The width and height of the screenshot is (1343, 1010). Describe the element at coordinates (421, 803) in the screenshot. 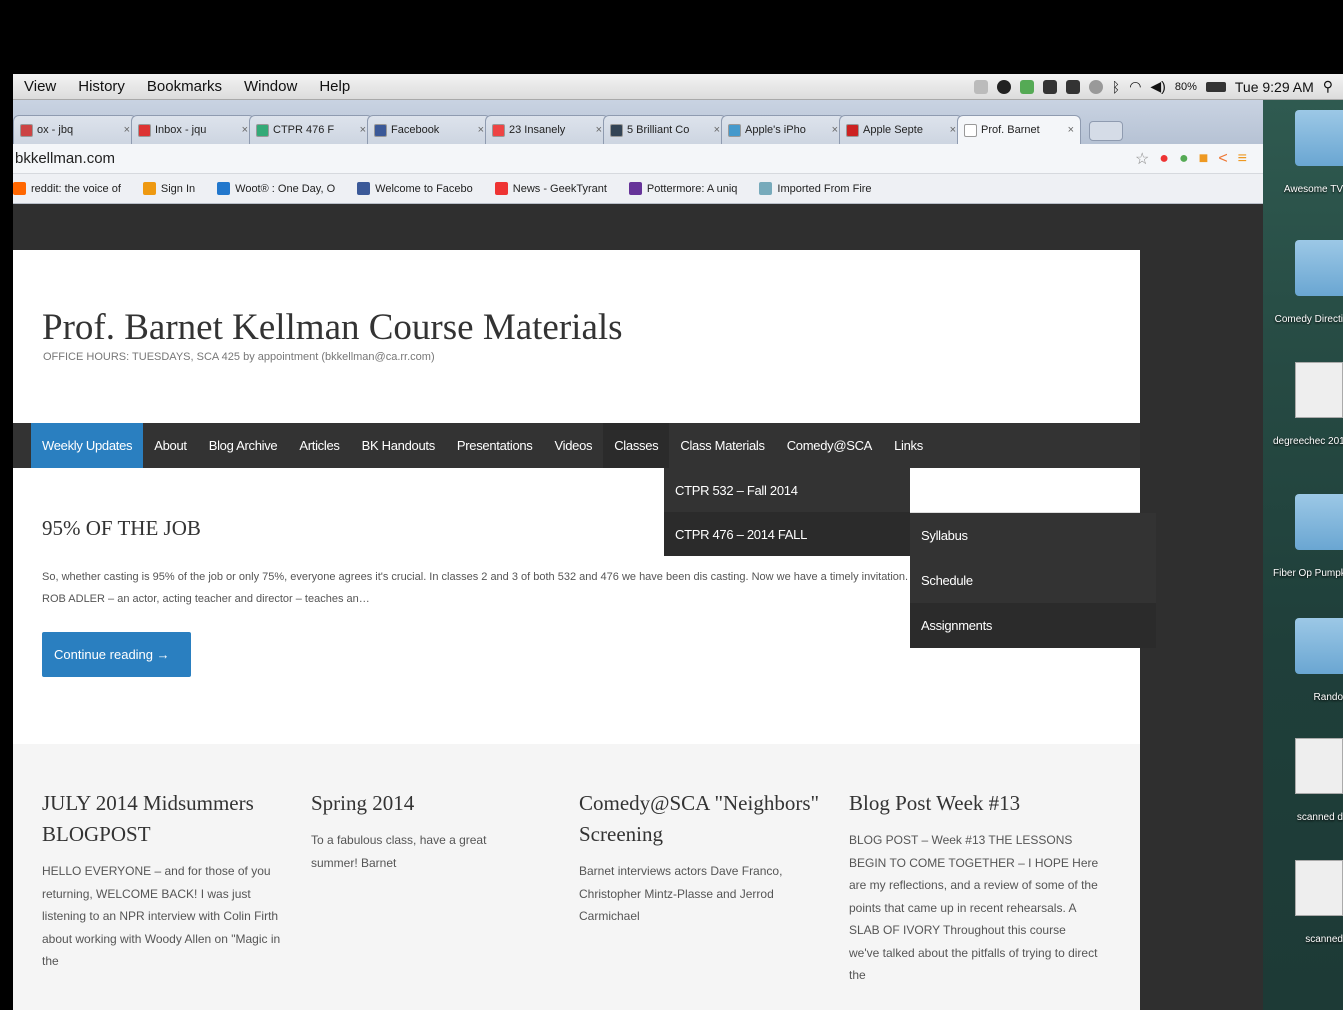

I see `widget-title: Spring 2014` at that location.